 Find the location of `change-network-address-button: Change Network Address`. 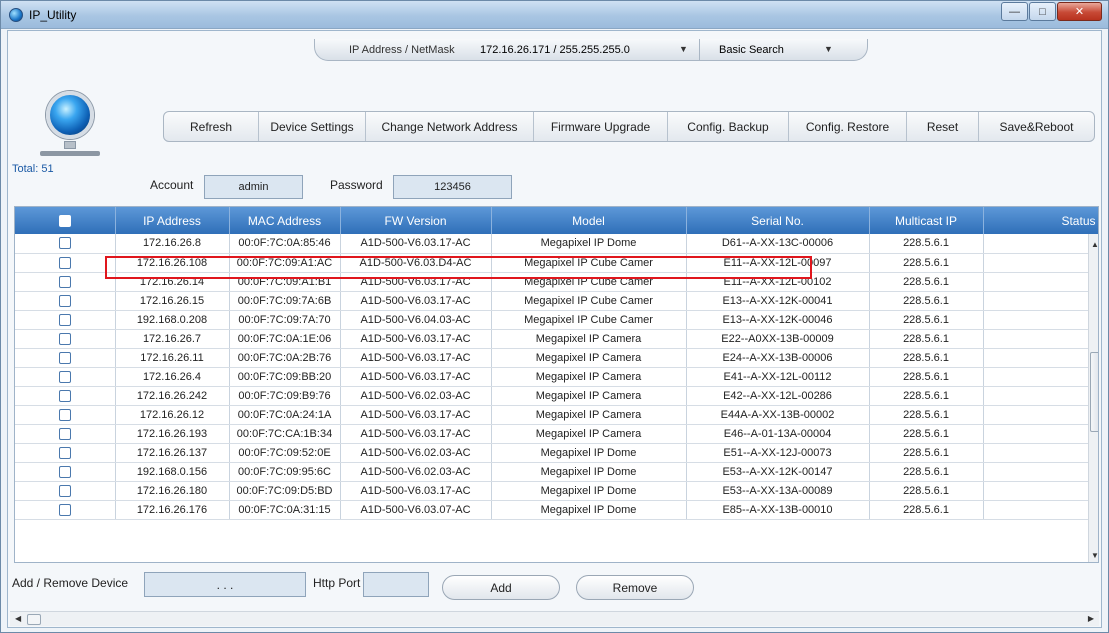

change-network-address-button: Change Network Address is located at coordinates (450, 126).